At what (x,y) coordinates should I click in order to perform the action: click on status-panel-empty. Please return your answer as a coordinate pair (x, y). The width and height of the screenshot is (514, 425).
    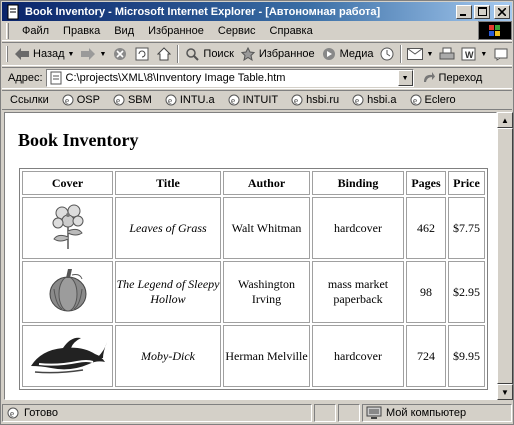
    Looking at the image, I should click on (325, 412).